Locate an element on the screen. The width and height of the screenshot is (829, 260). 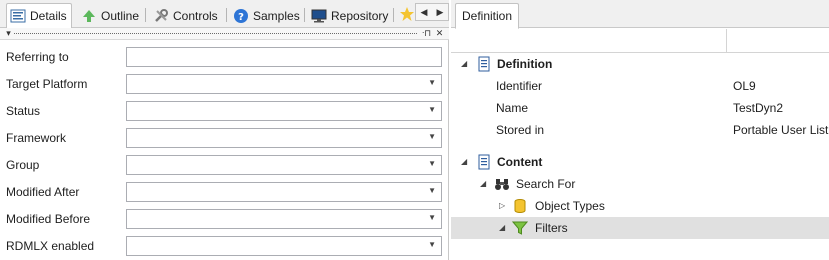
tab-label: Definition is located at coordinates (487, 16).